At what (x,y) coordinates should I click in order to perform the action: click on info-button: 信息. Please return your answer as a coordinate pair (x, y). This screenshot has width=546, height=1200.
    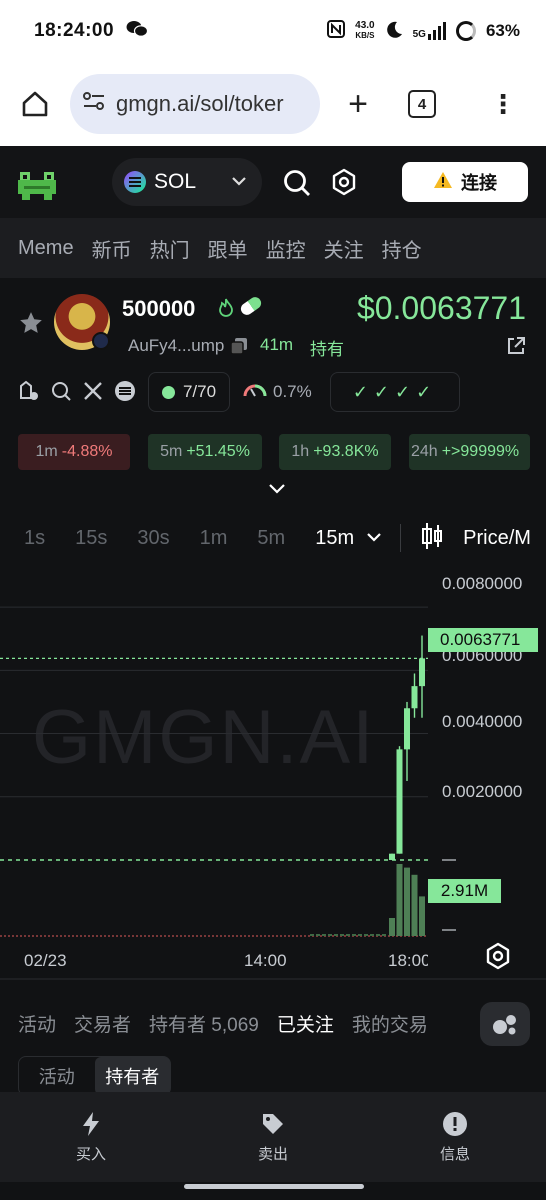
    Looking at the image, I should click on (455, 1137).